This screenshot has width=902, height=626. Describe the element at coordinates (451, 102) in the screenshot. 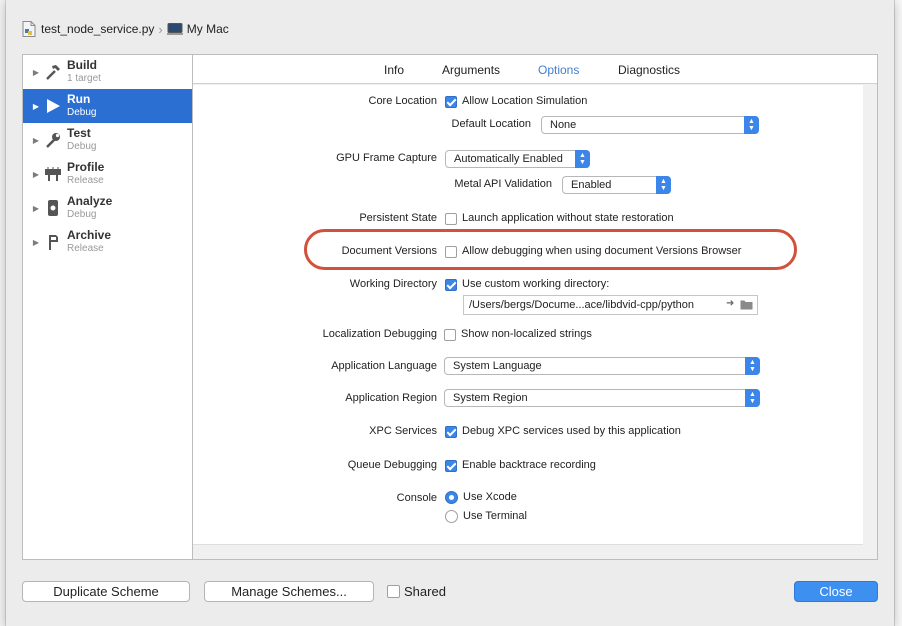

I see `allow-location-simulation-checkbox` at that location.